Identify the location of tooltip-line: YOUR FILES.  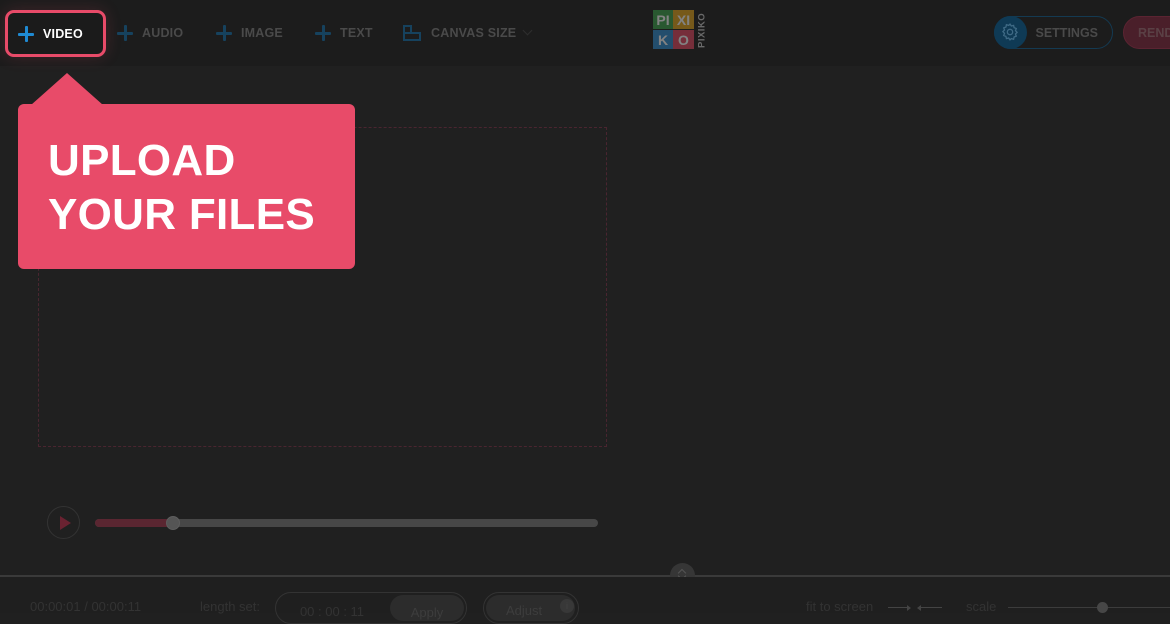
(182, 214).